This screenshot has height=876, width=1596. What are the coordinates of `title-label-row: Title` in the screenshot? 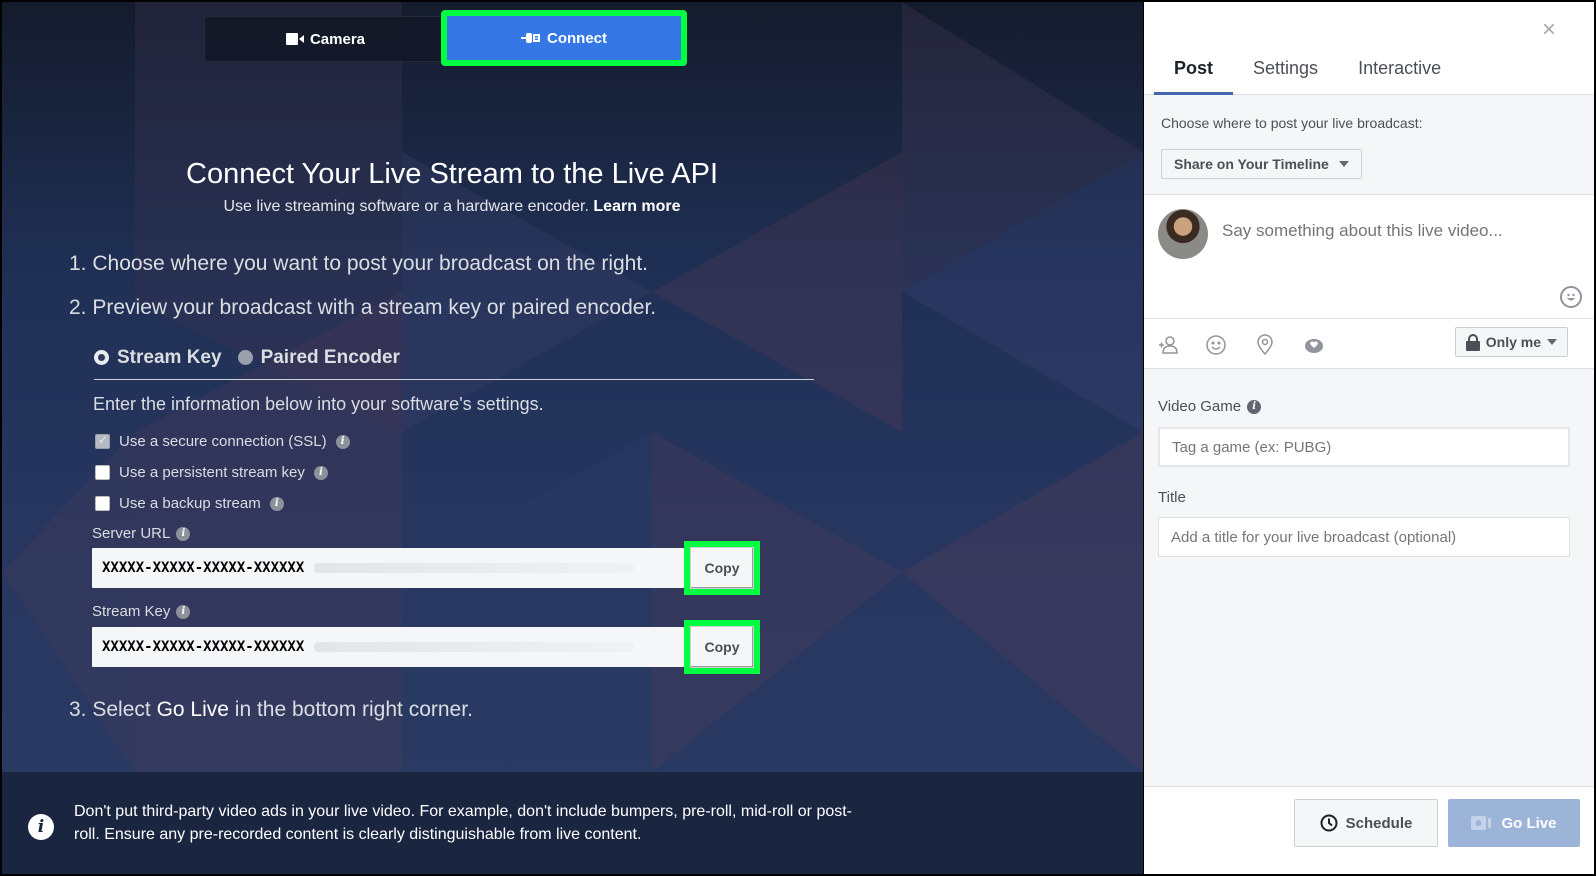 It's located at (1172, 497).